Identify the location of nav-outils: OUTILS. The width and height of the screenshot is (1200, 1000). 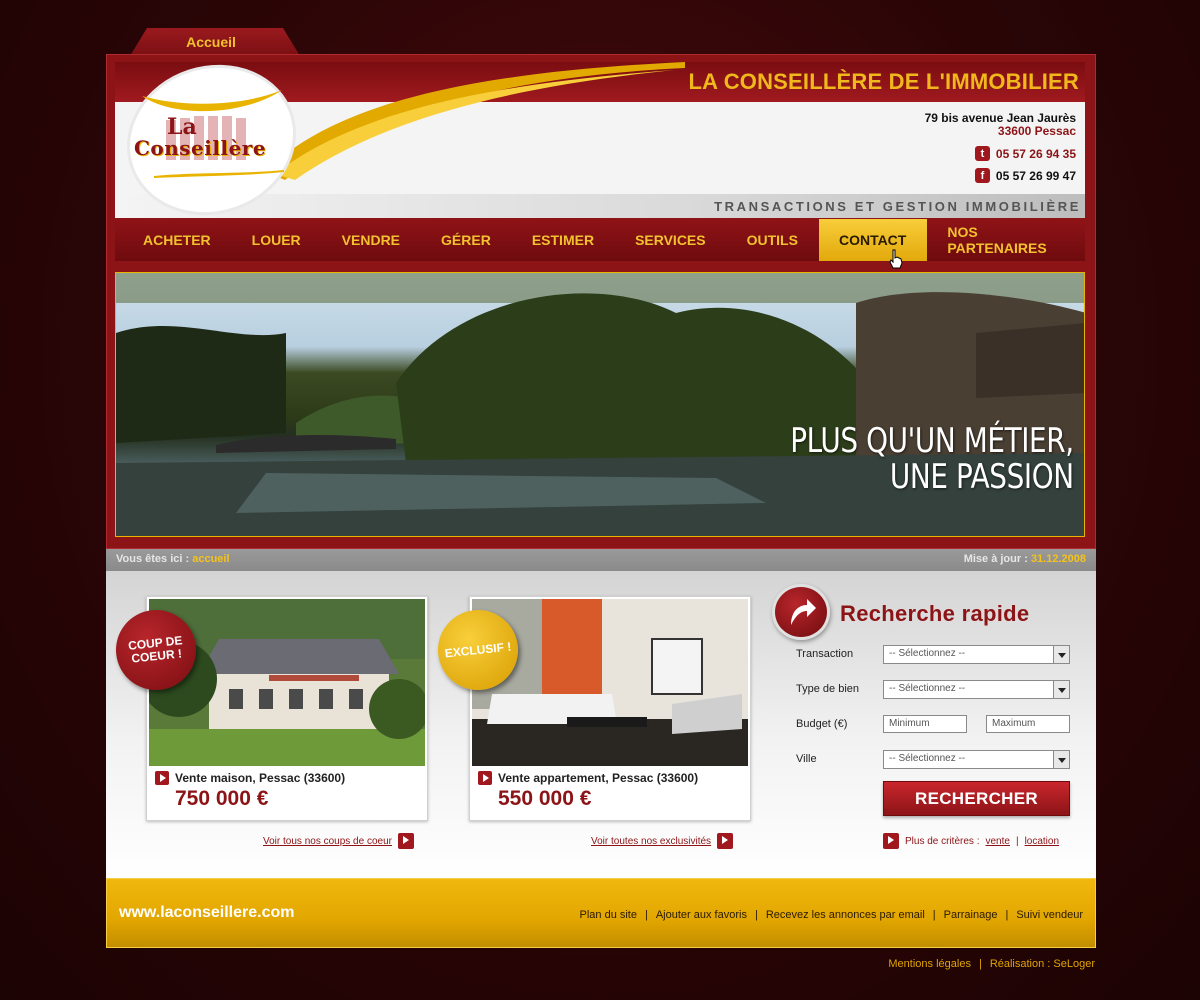
(773, 240).